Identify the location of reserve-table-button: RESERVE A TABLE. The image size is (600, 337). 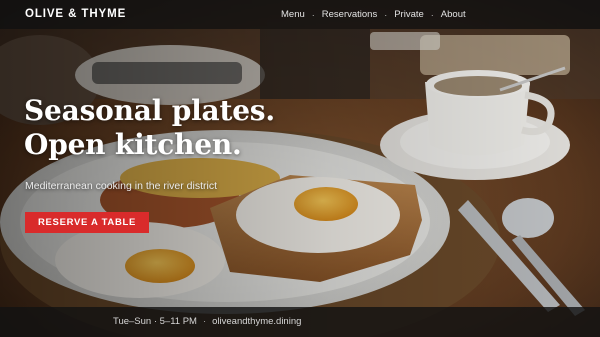
(87, 222).